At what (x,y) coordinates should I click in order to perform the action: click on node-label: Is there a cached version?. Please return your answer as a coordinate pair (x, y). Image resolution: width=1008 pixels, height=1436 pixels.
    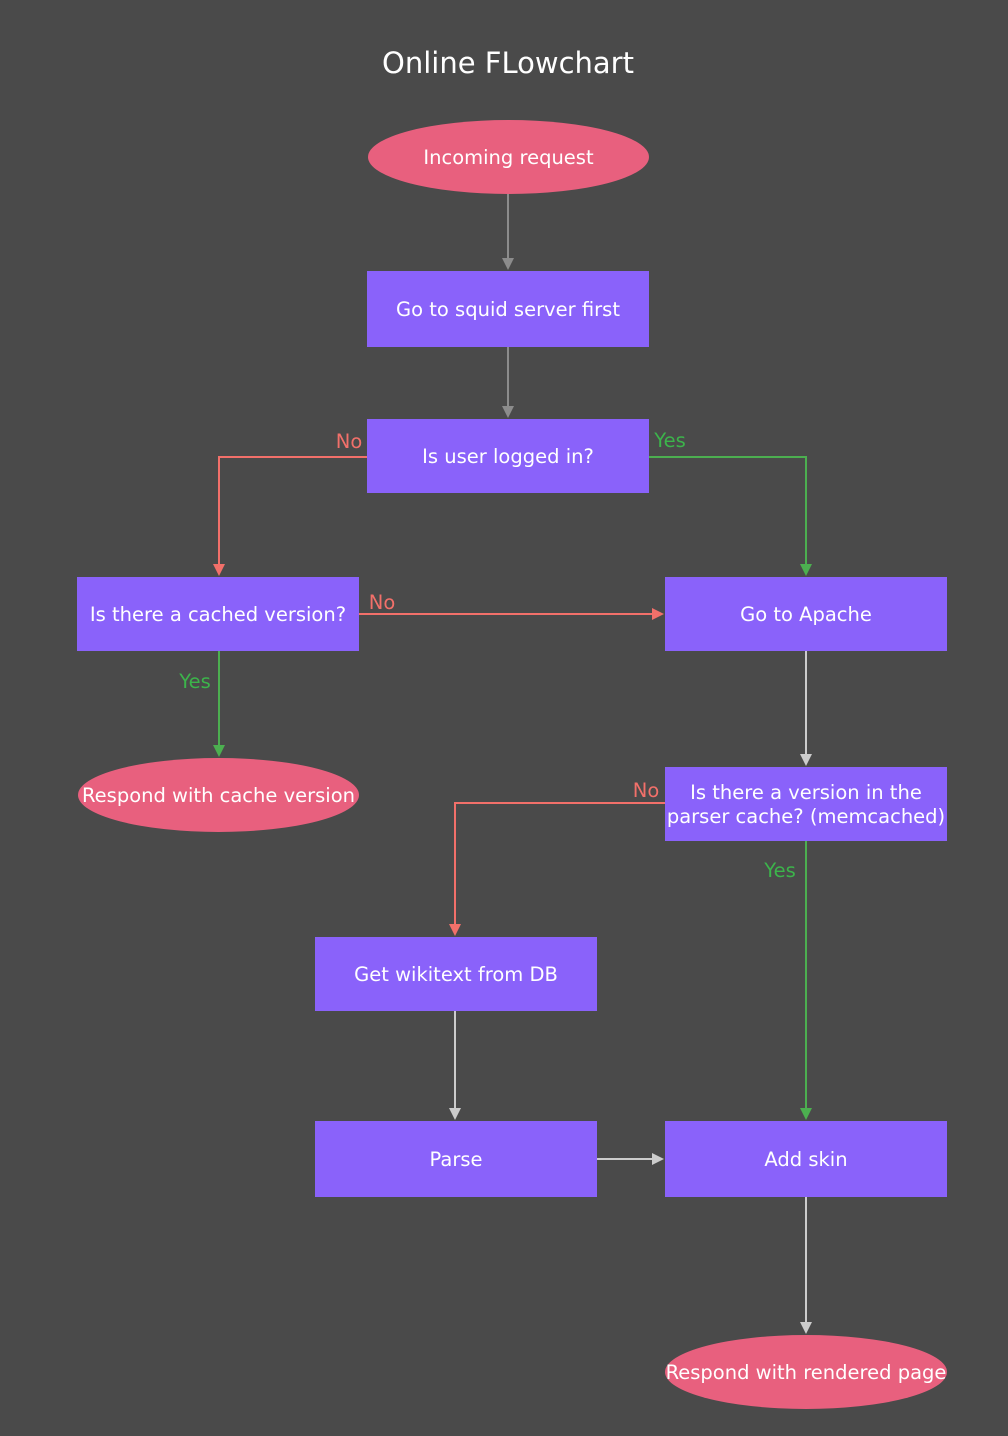
    Looking at the image, I should click on (218, 614).